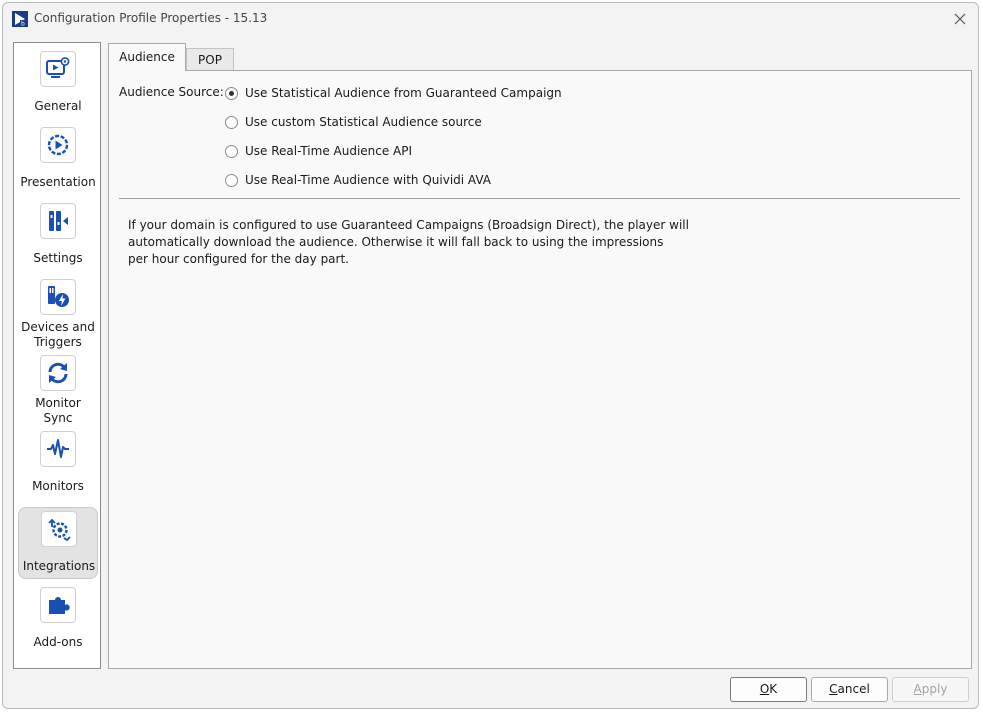  Describe the element at coordinates (58, 106) in the screenshot. I see `sidebar-item-label: General` at that location.